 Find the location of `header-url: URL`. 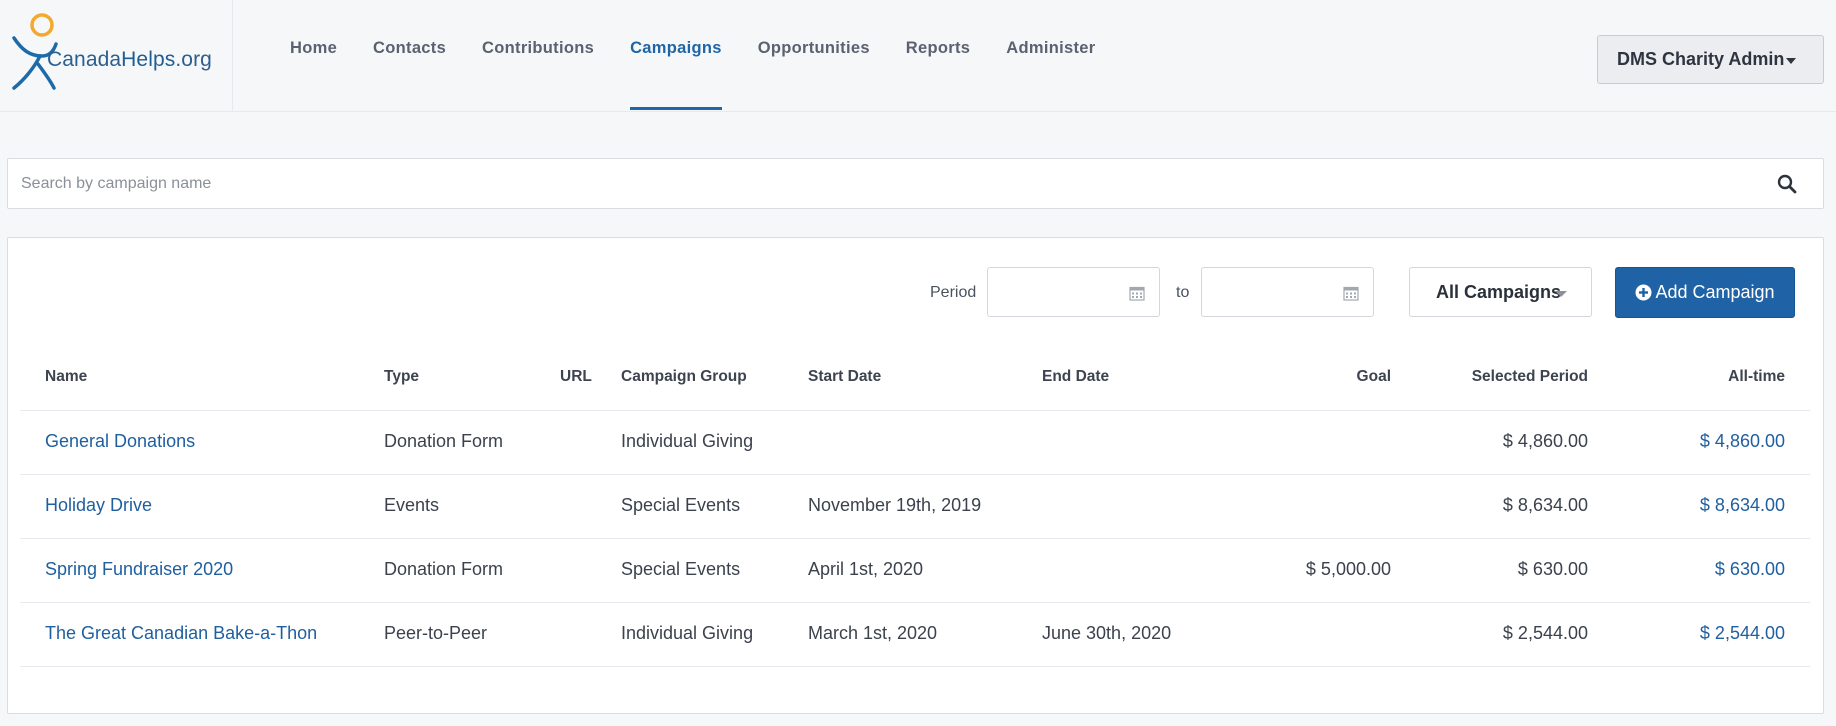

header-url: URL is located at coordinates (576, 377).